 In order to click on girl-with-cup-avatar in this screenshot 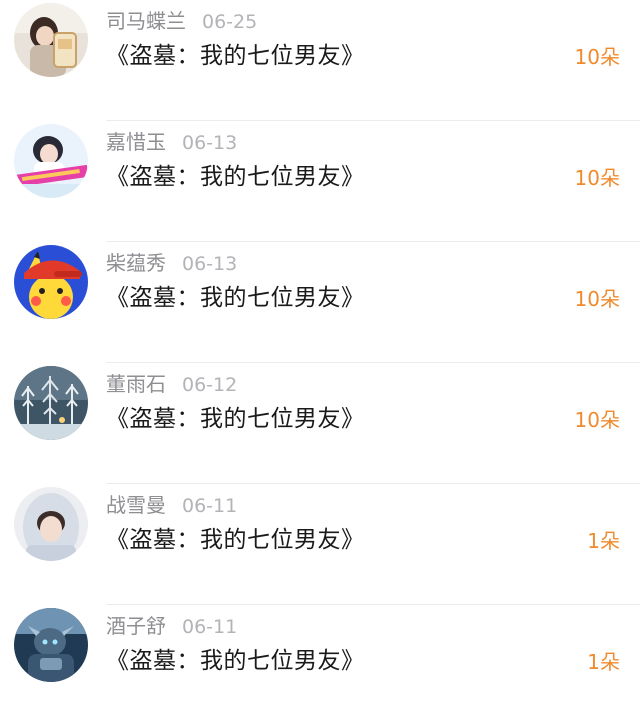, I will do `click(51, 40)`.